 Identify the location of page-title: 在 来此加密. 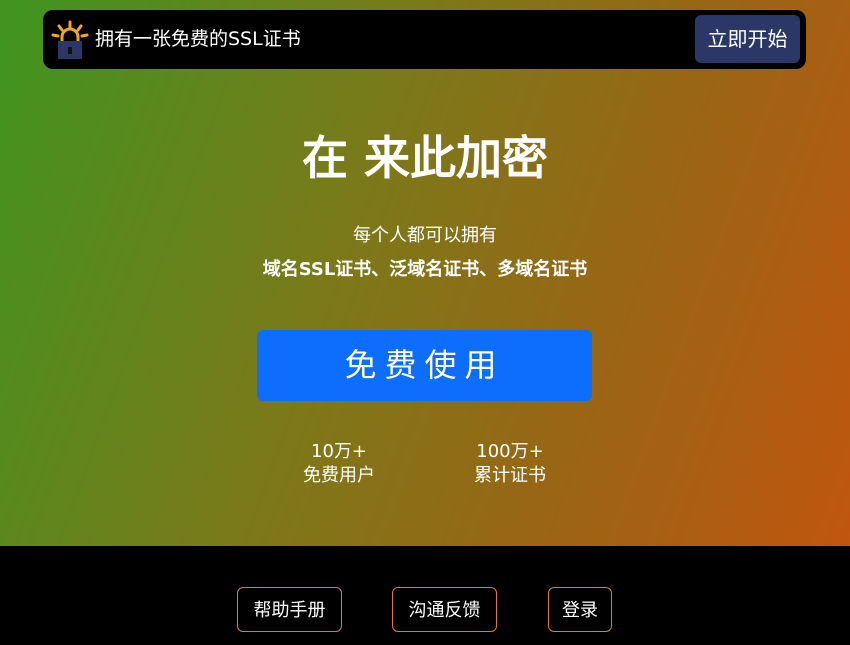
(424, 158).